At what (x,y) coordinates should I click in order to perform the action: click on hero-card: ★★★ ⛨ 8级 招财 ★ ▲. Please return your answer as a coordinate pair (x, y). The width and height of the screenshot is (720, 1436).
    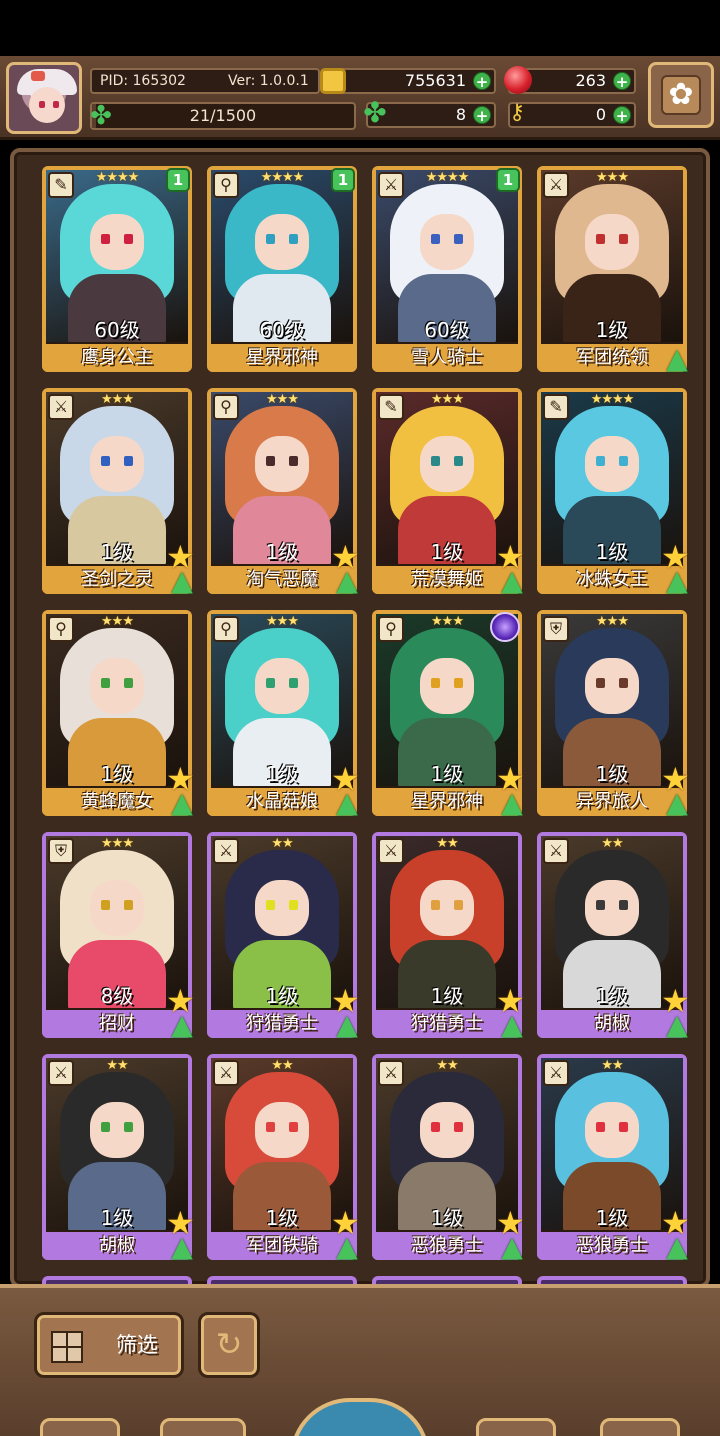
    Looking at the image, I should click on (118, 936).